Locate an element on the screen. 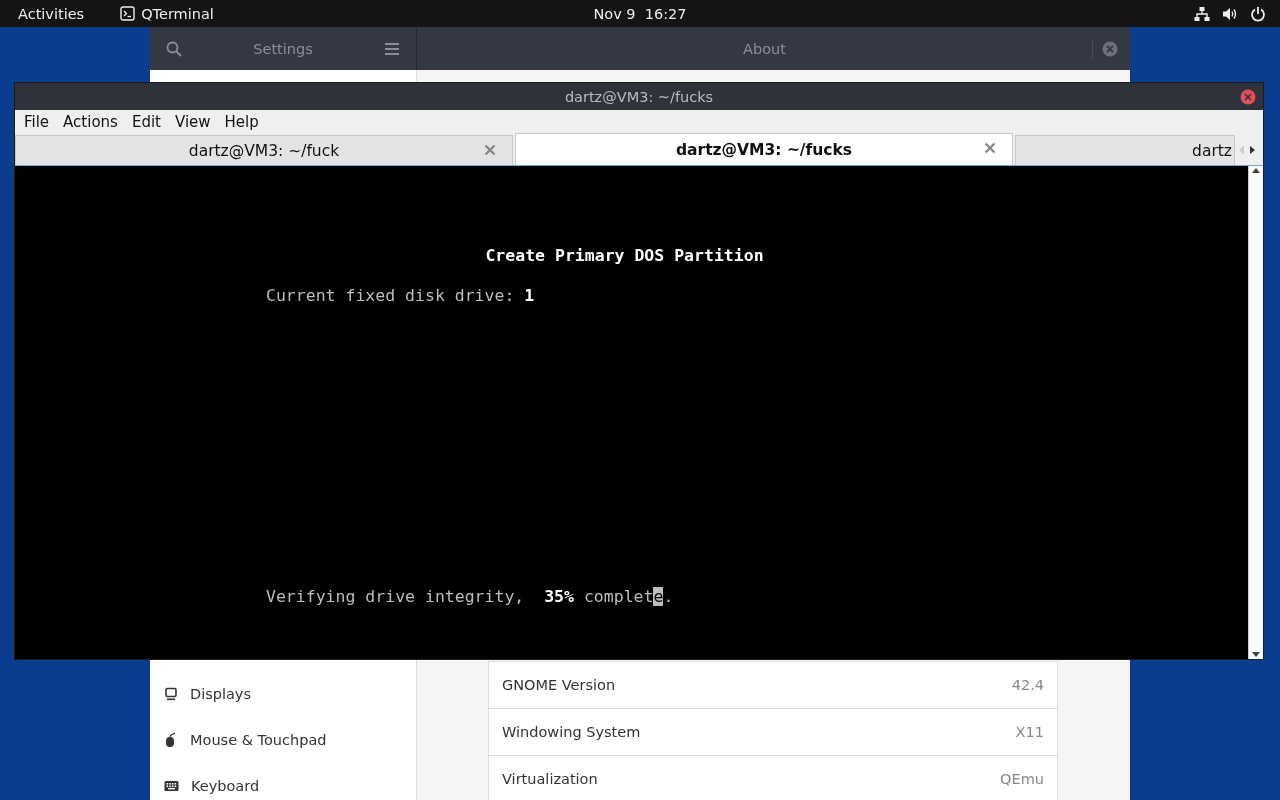 This screenshot has height=800, width=1280. sidebar-item: Displays is located at coordinates (283, 694).